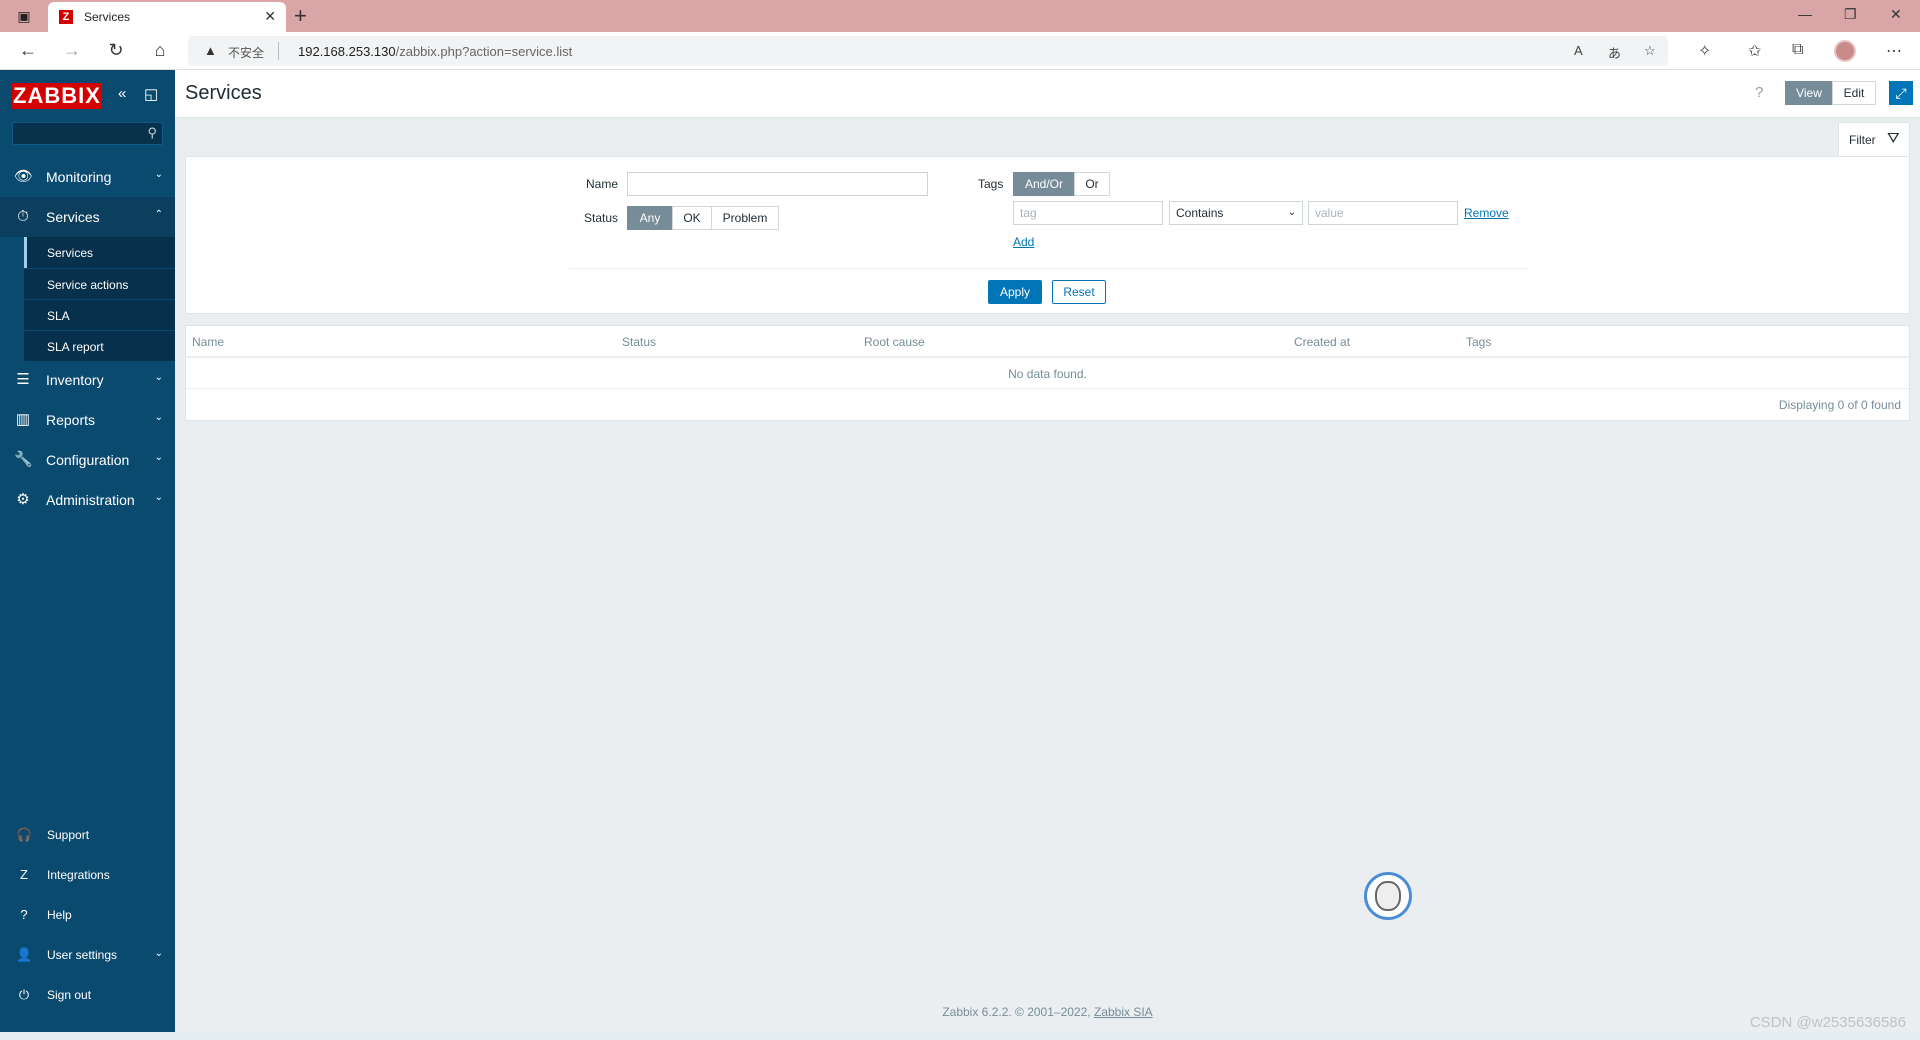  I want to click on insecure-label: 不安全, so click(246, 53).